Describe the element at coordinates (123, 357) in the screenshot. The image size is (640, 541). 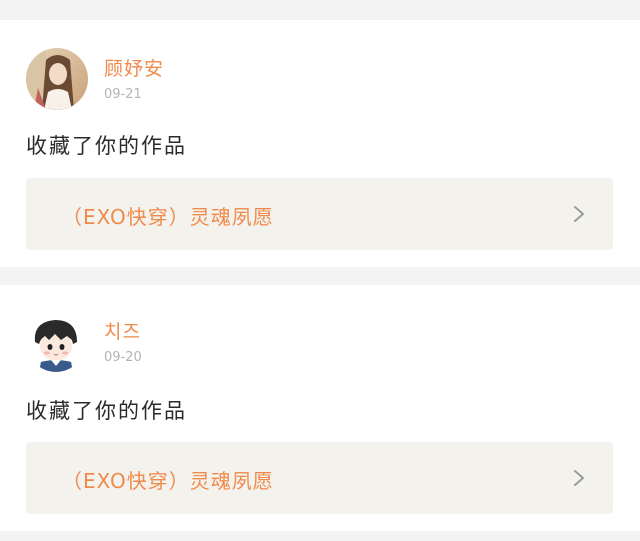
I see `timestamp: 09-20` at that location.